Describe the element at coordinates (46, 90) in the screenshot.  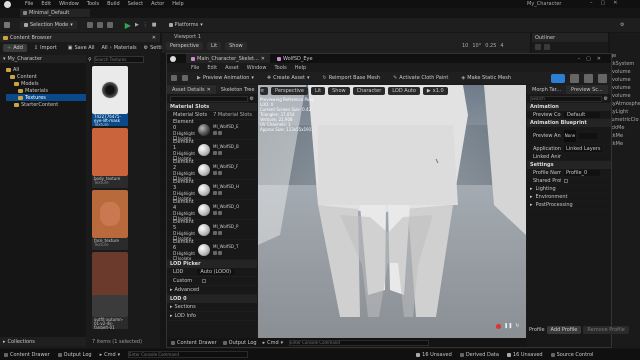
I see `tree-item-materials: Materials` at that location.